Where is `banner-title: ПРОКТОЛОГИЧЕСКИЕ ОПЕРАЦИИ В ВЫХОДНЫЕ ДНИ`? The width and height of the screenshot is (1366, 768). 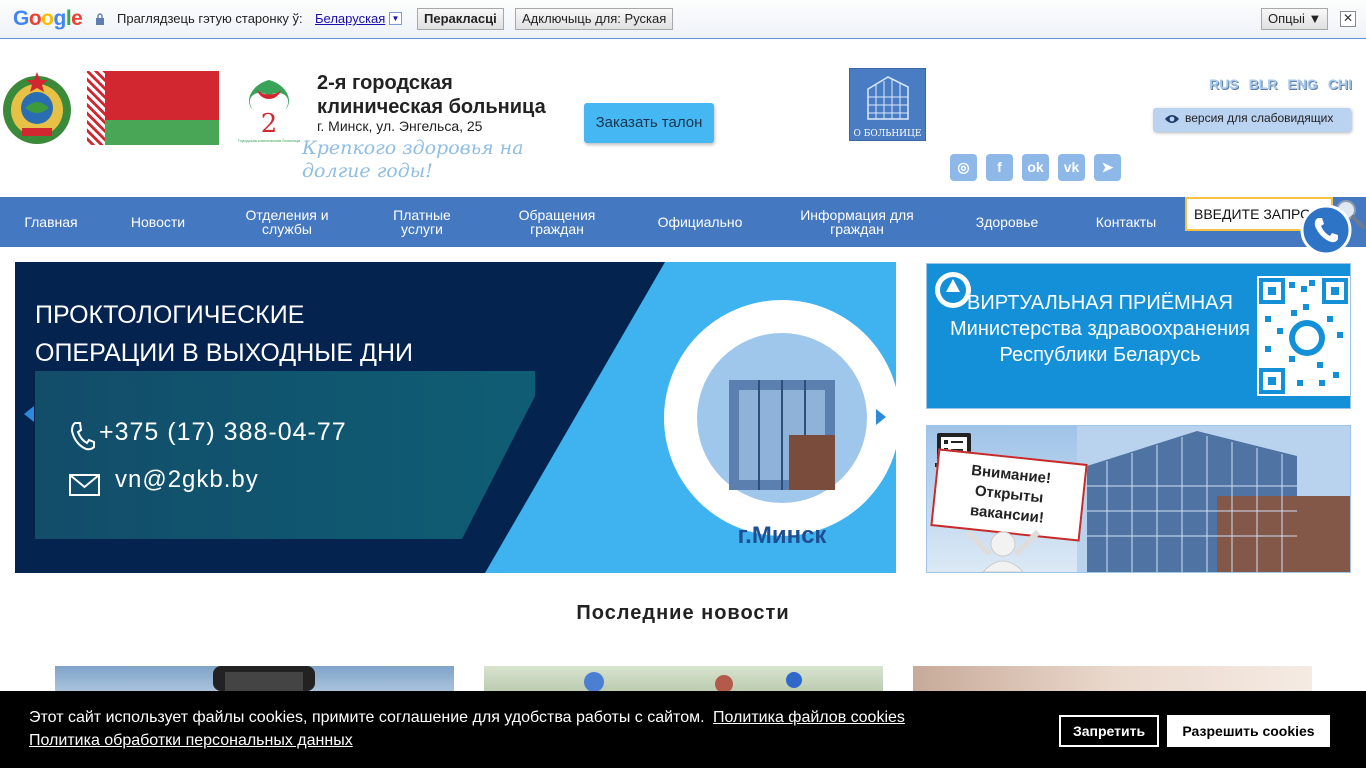 banner-title: ПРОКТОЛОГИЧЕСКИЕ ОПЕРАЦИИ В ВЫХОДНЫЕ ДНИ is located at coordinates (224, 334).